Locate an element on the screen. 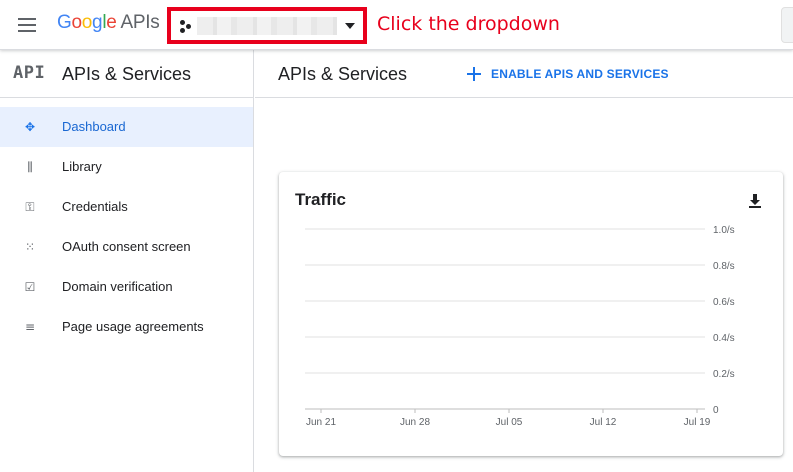 This screenshot has width=793, height=472. x-tick-label: Jul 19 is located at coordinates (697, 422).